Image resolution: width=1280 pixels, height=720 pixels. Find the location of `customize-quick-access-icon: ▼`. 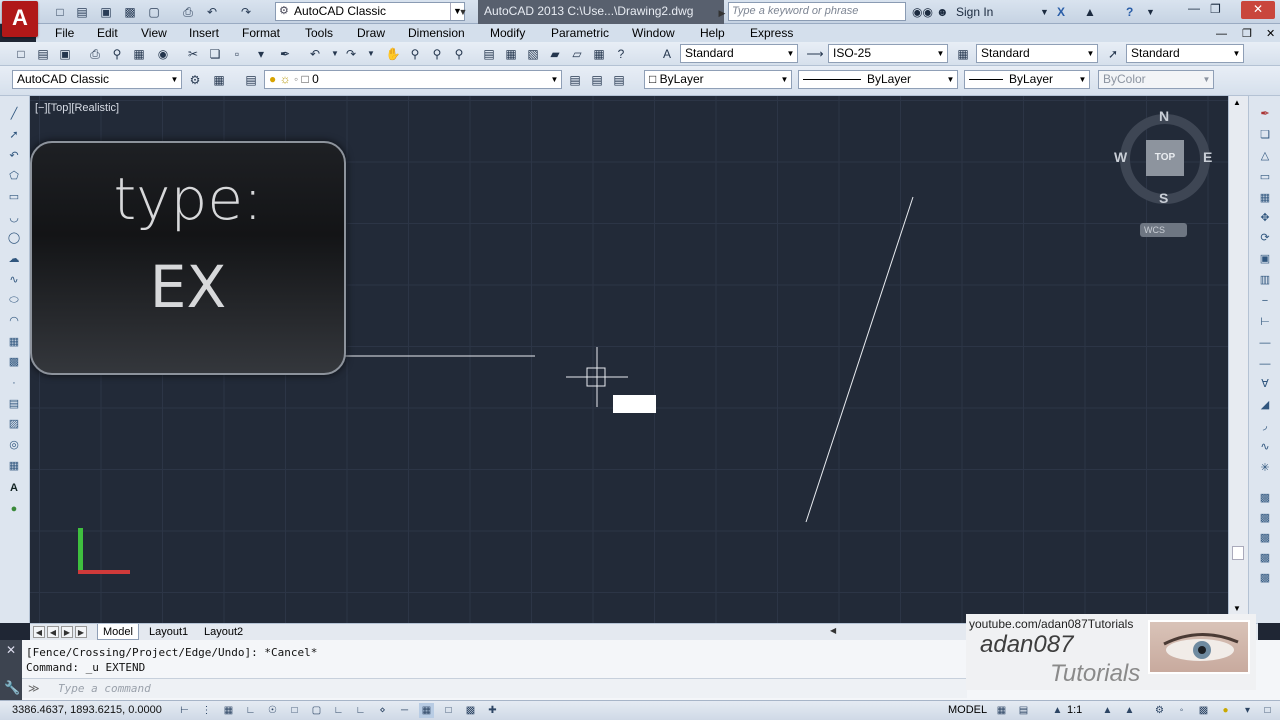

customize-quick-access-icon: ▼ is located at coordinates (463, 12).